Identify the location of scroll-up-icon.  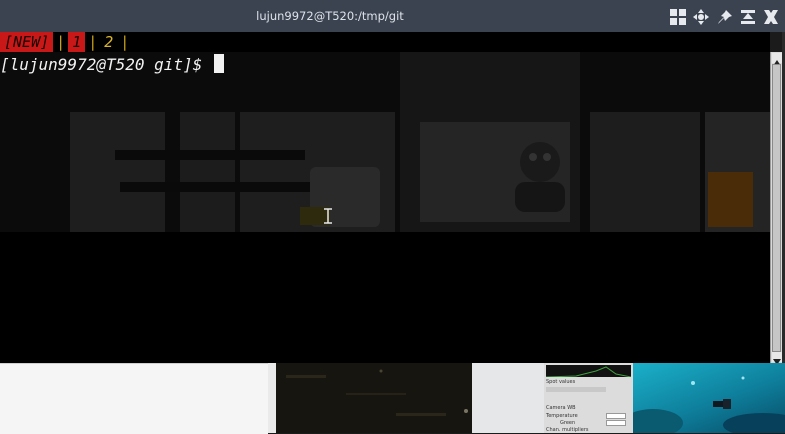
(777, 59).